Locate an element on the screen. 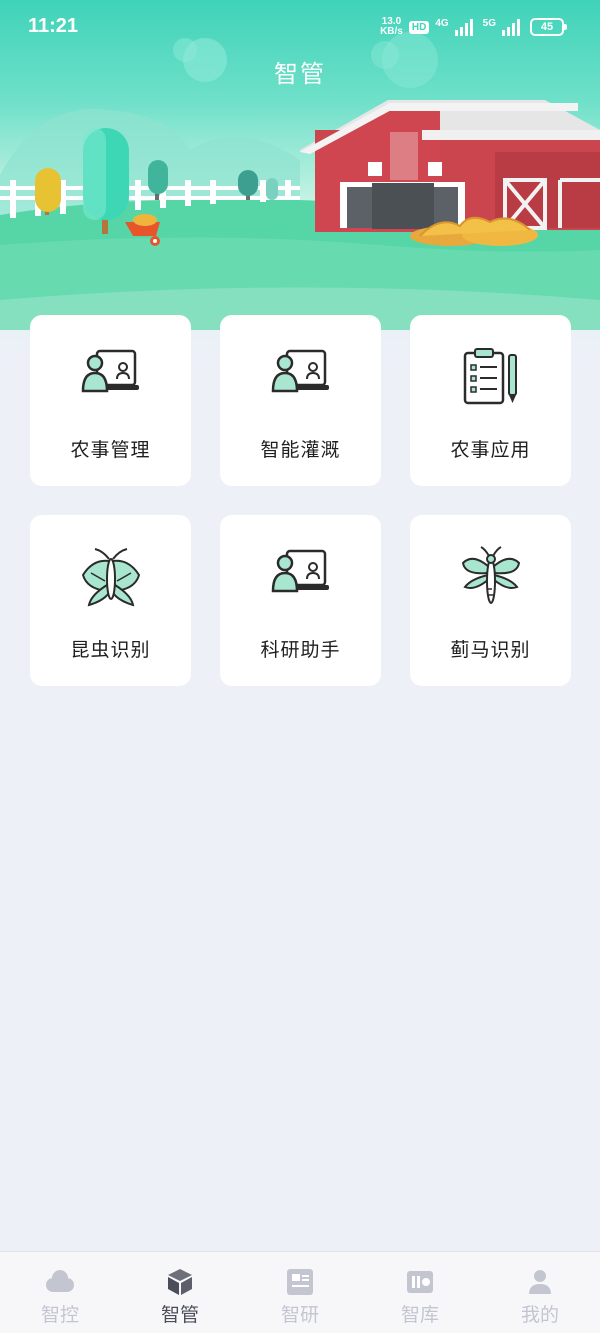  user-icon is located at coordinates (540, 1282).